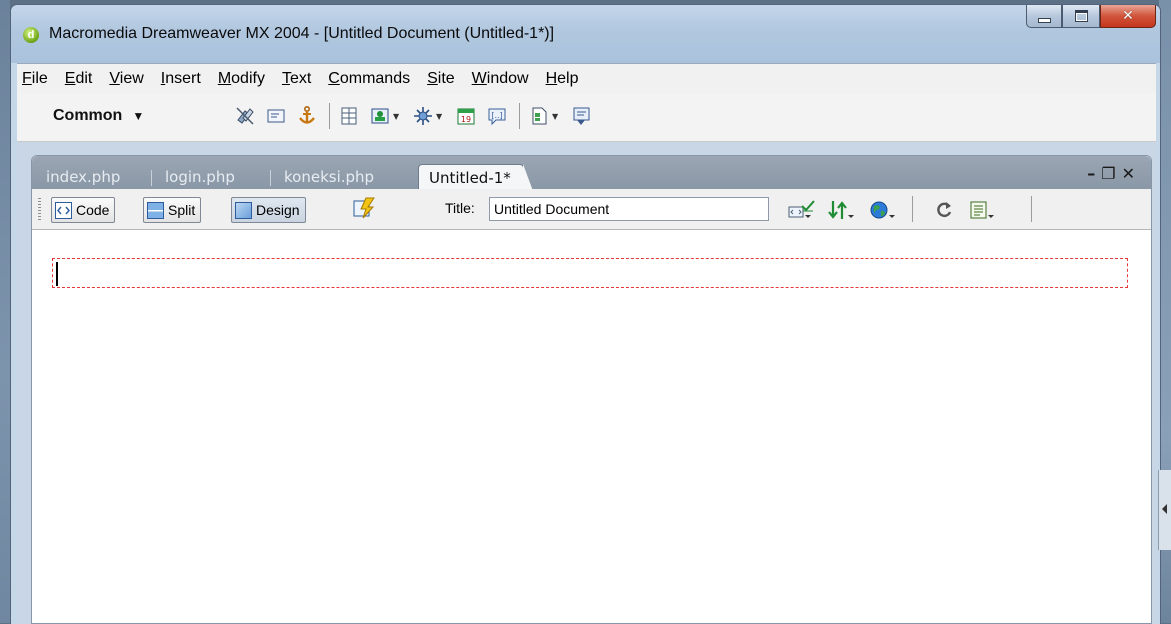 The height and width of the screenshot is (624, 1171). Describe the element at coordinates (398, 116) in the screenshot. I see `image-dropdown-arrow-icon: ▼` at that location.